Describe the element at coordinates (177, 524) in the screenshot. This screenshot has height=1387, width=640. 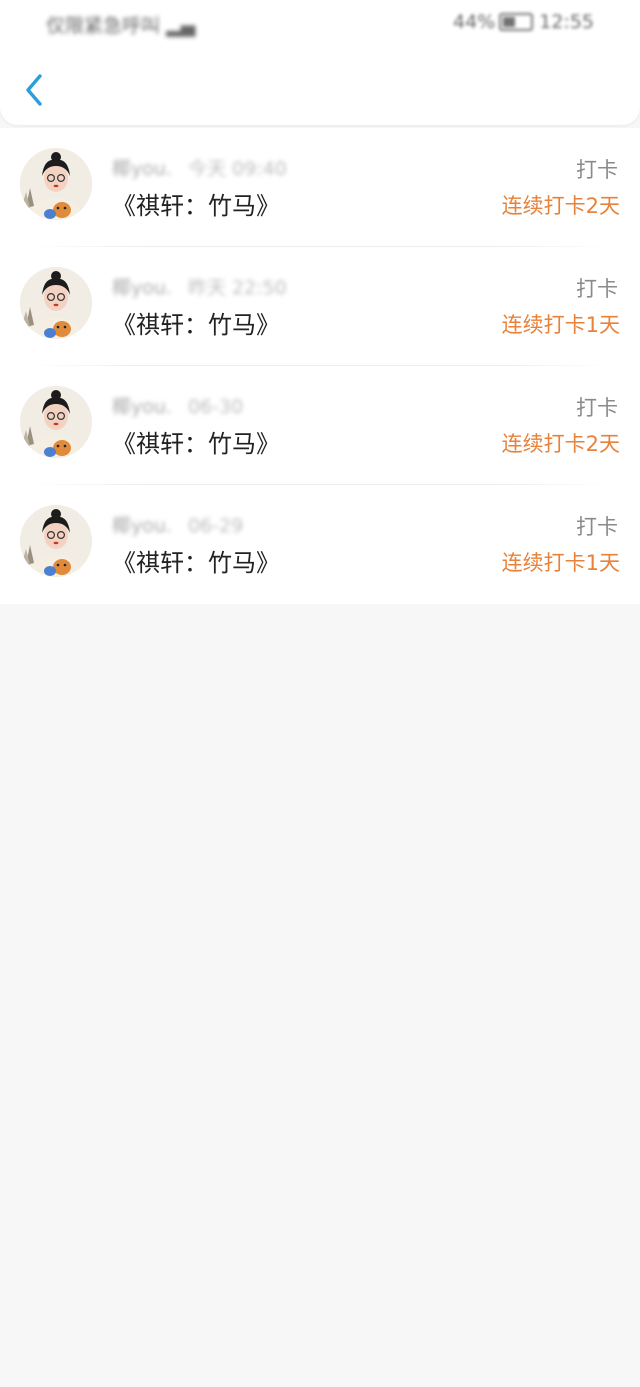
I see `post-meta: 椰you. 06-29` at that location.